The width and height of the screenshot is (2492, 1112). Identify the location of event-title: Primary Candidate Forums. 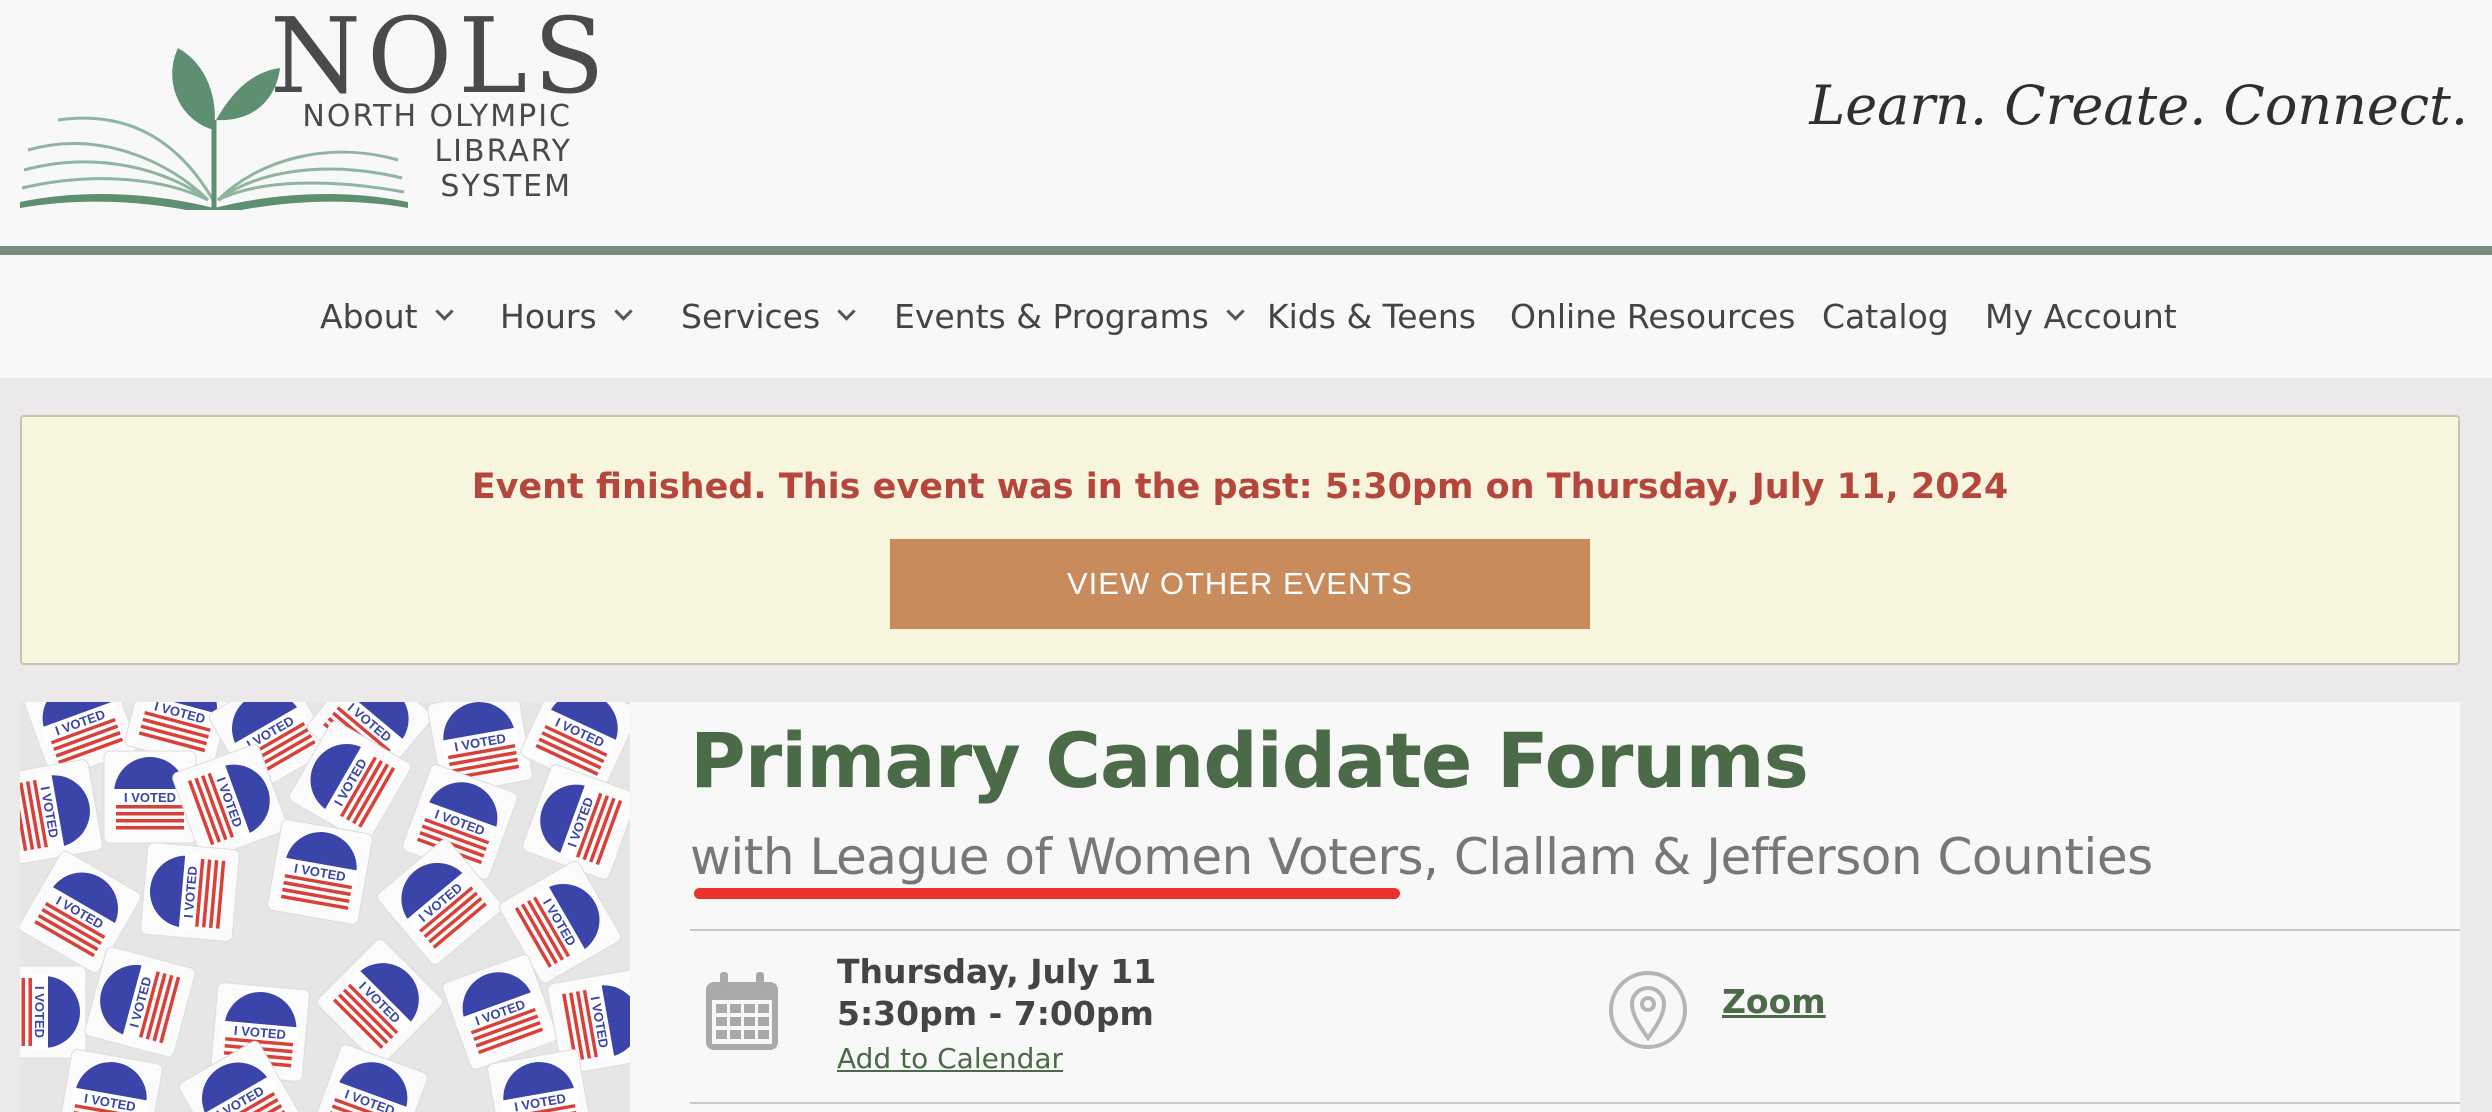
(1249, 760).